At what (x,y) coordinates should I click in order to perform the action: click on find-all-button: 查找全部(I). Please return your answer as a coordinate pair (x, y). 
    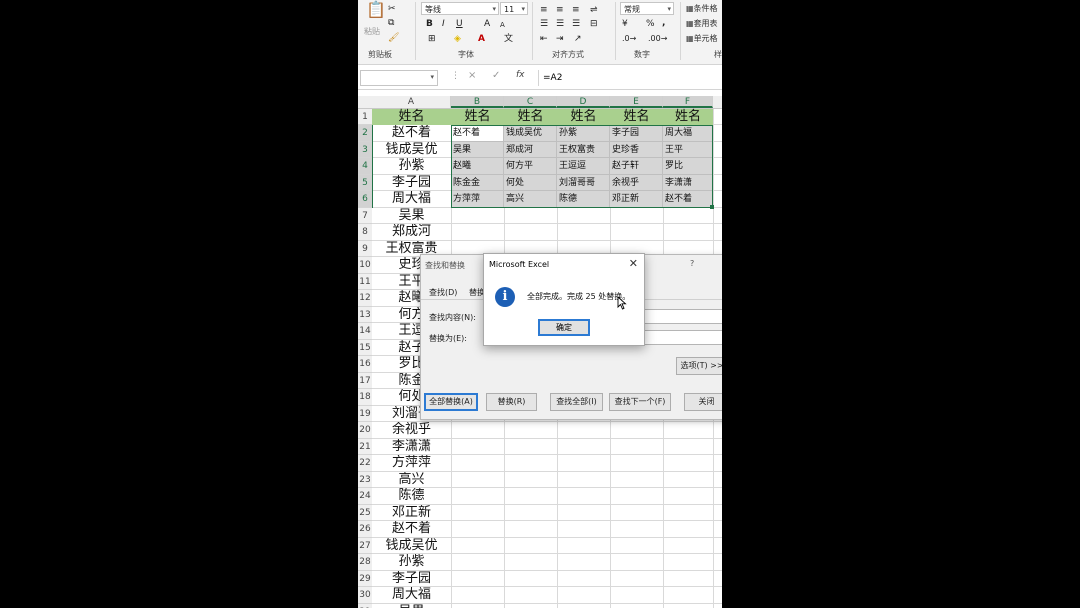
    Looking at the image, I should click on (576, 402).